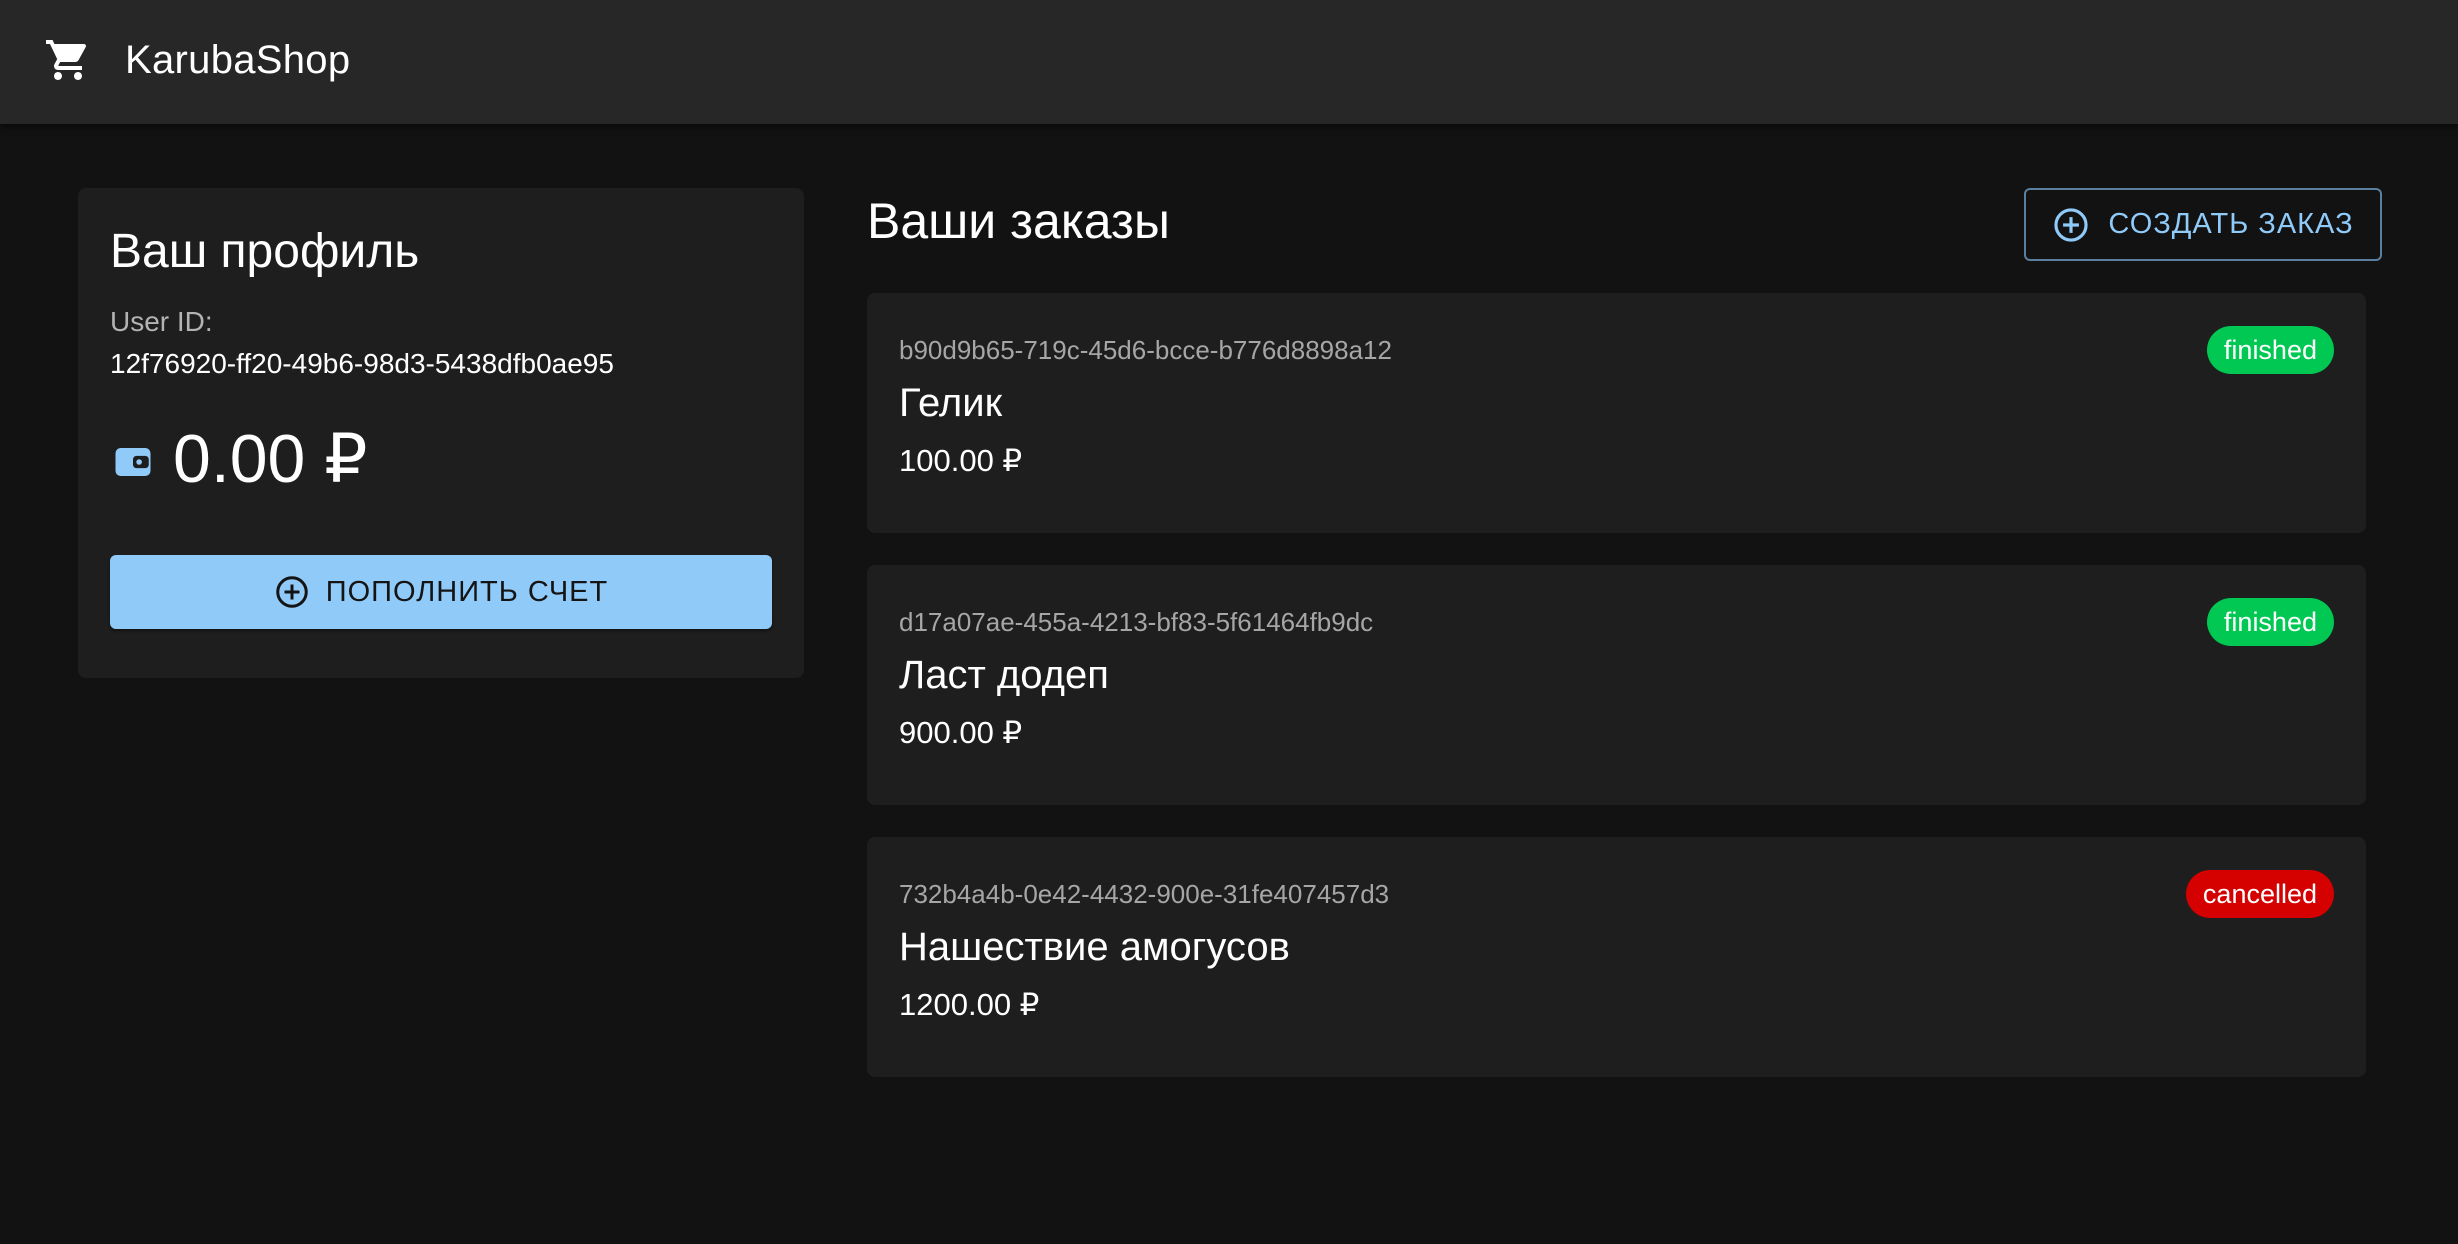 The image size is (2458, 1244). Describe the element at coordinates (362, 363) in the screenshot. I see `user-id-value: 12f76920-ff20-49b6-98d3-5438dfb0ae95` at that location.